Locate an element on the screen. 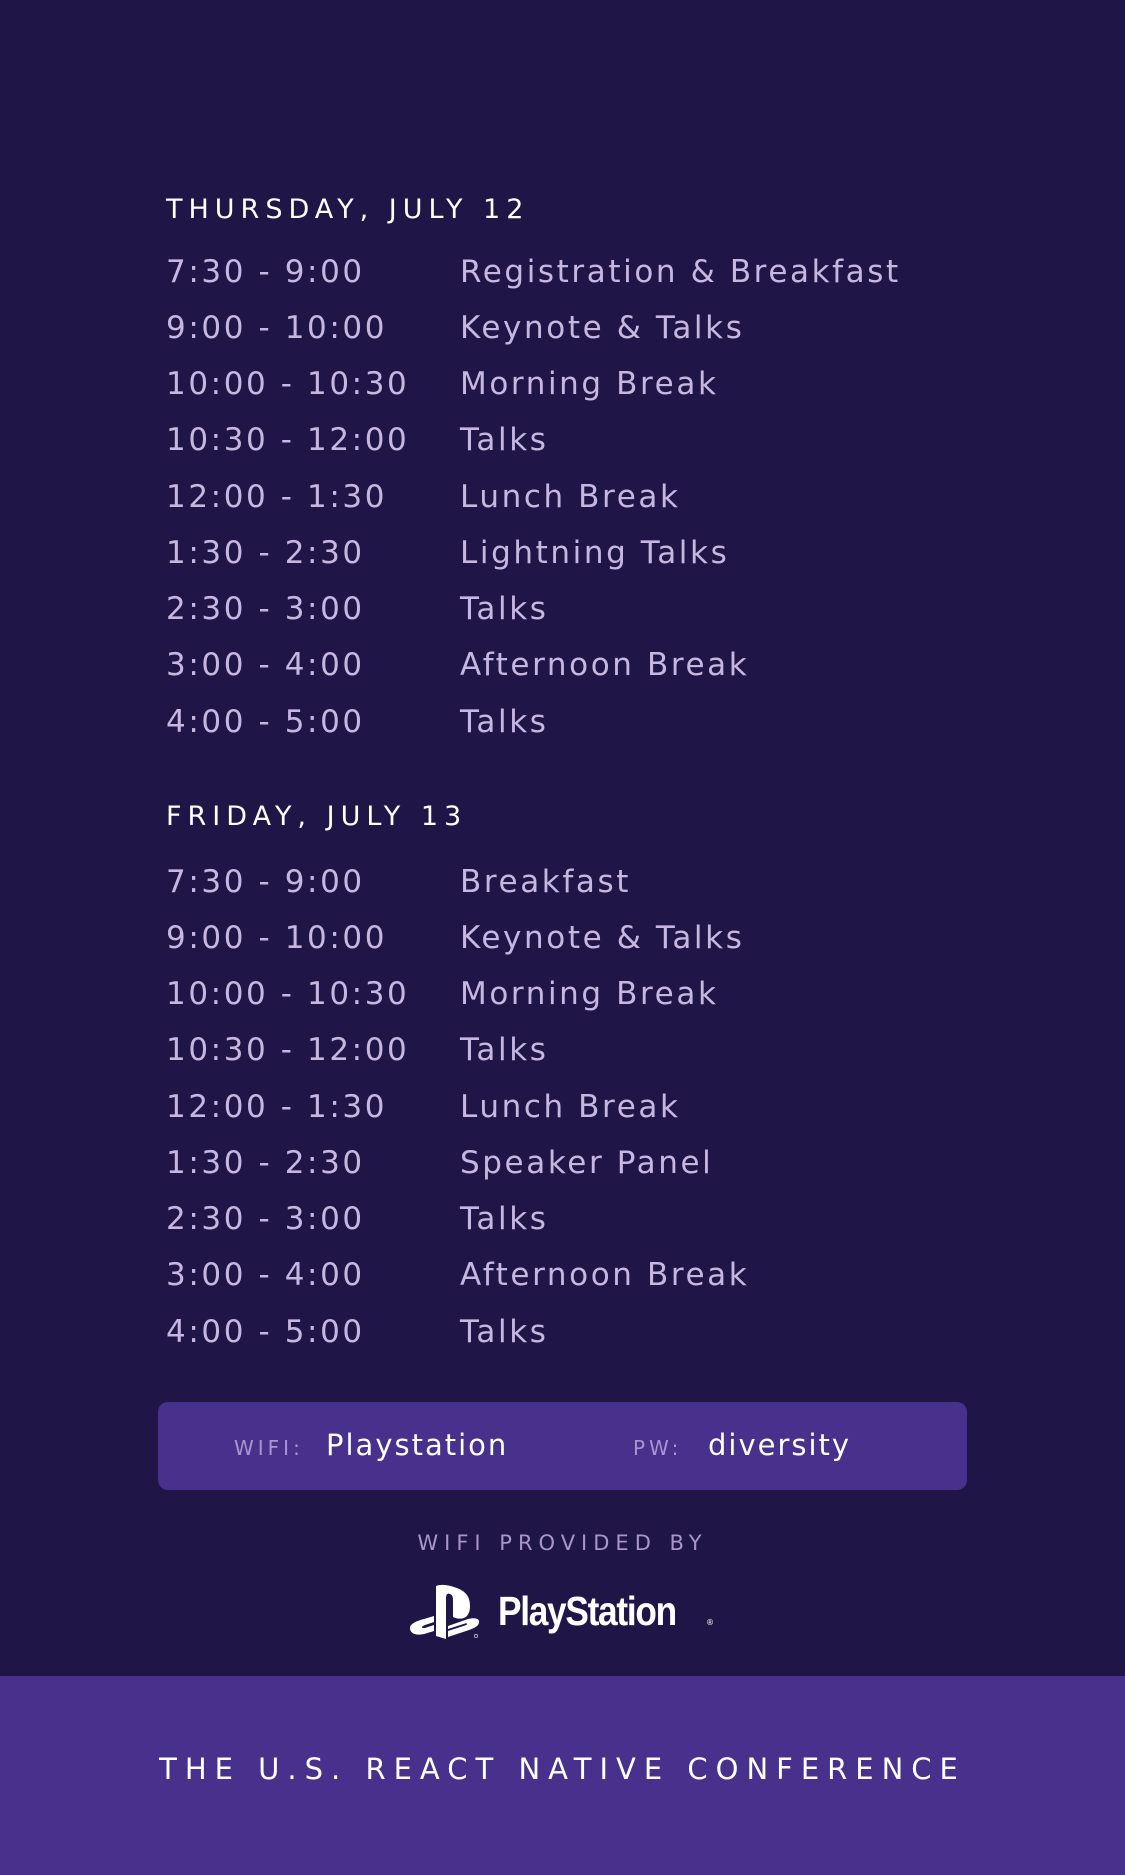  wifi-password: diversity is located at coordinates (780, 1445).